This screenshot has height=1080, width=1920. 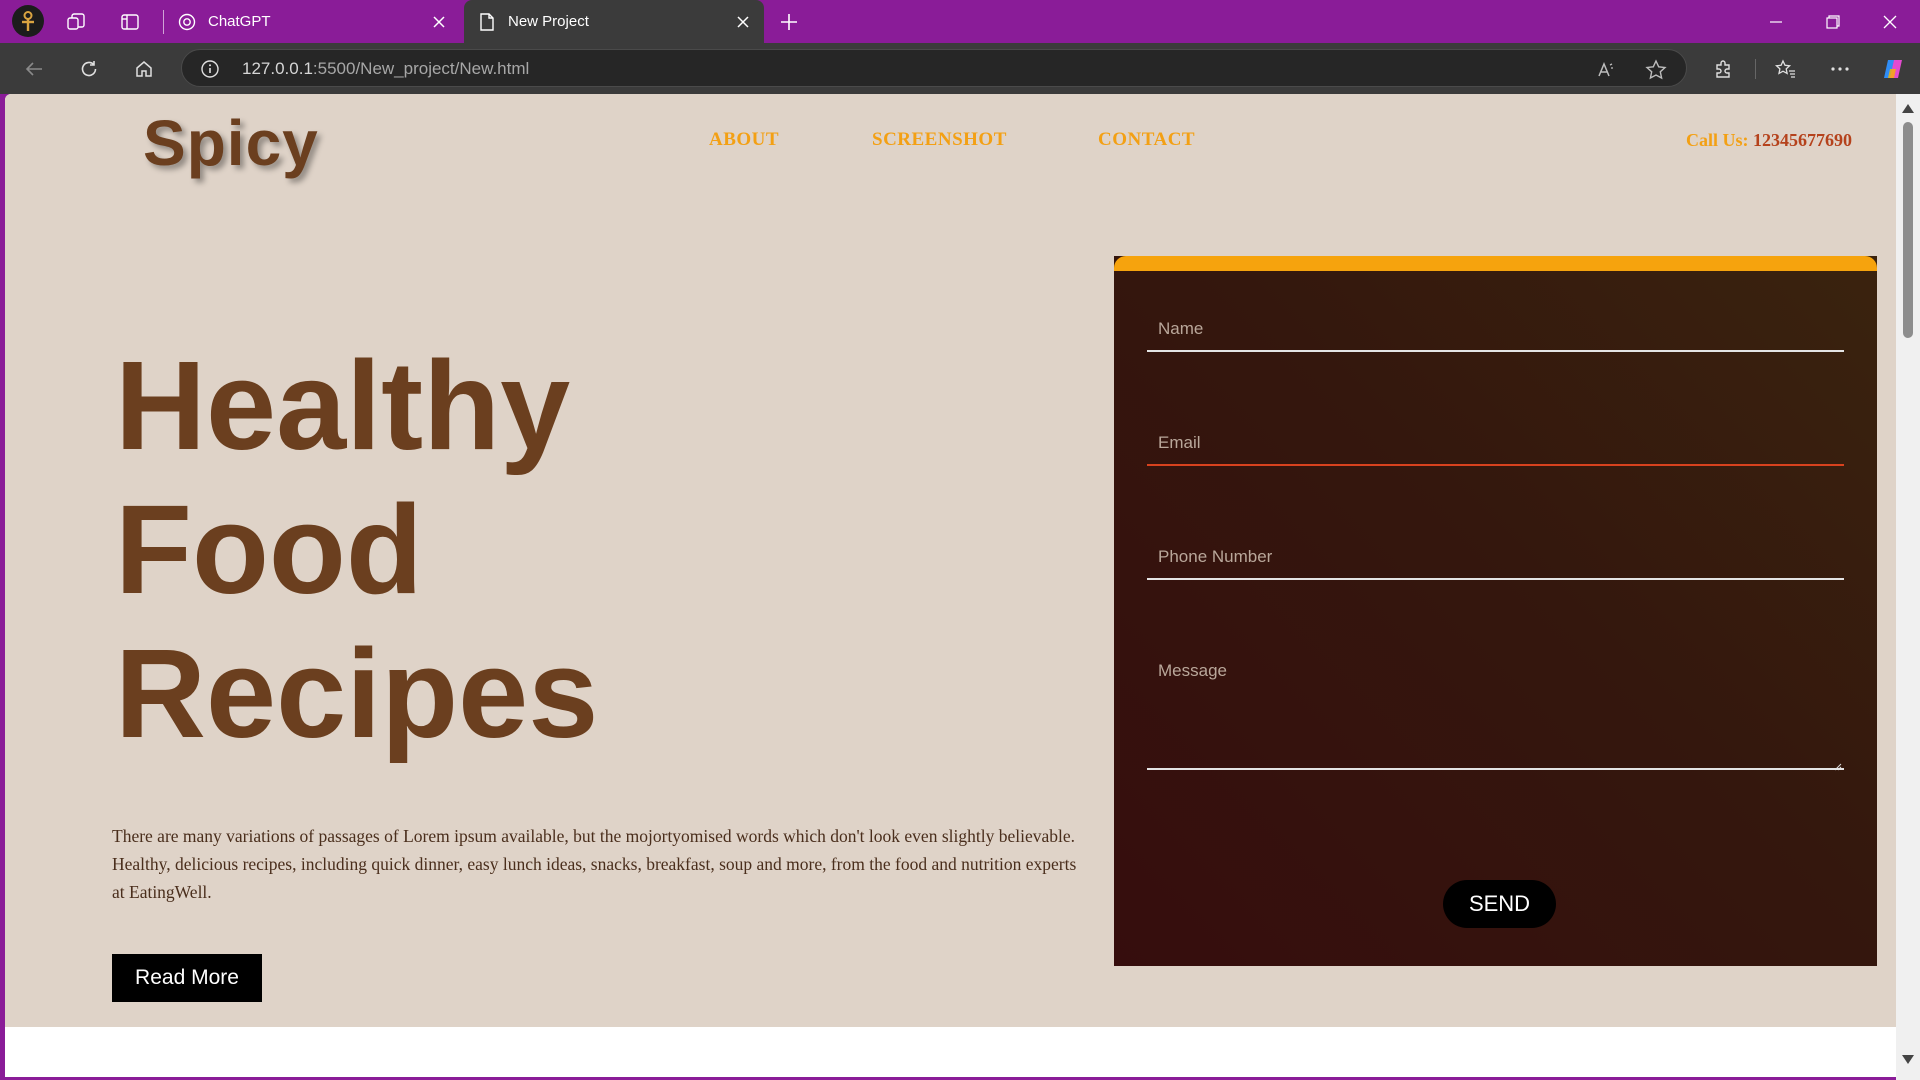 I want to click on hero-headline: Healthy Food Recipes, so click(x=356, y=550).